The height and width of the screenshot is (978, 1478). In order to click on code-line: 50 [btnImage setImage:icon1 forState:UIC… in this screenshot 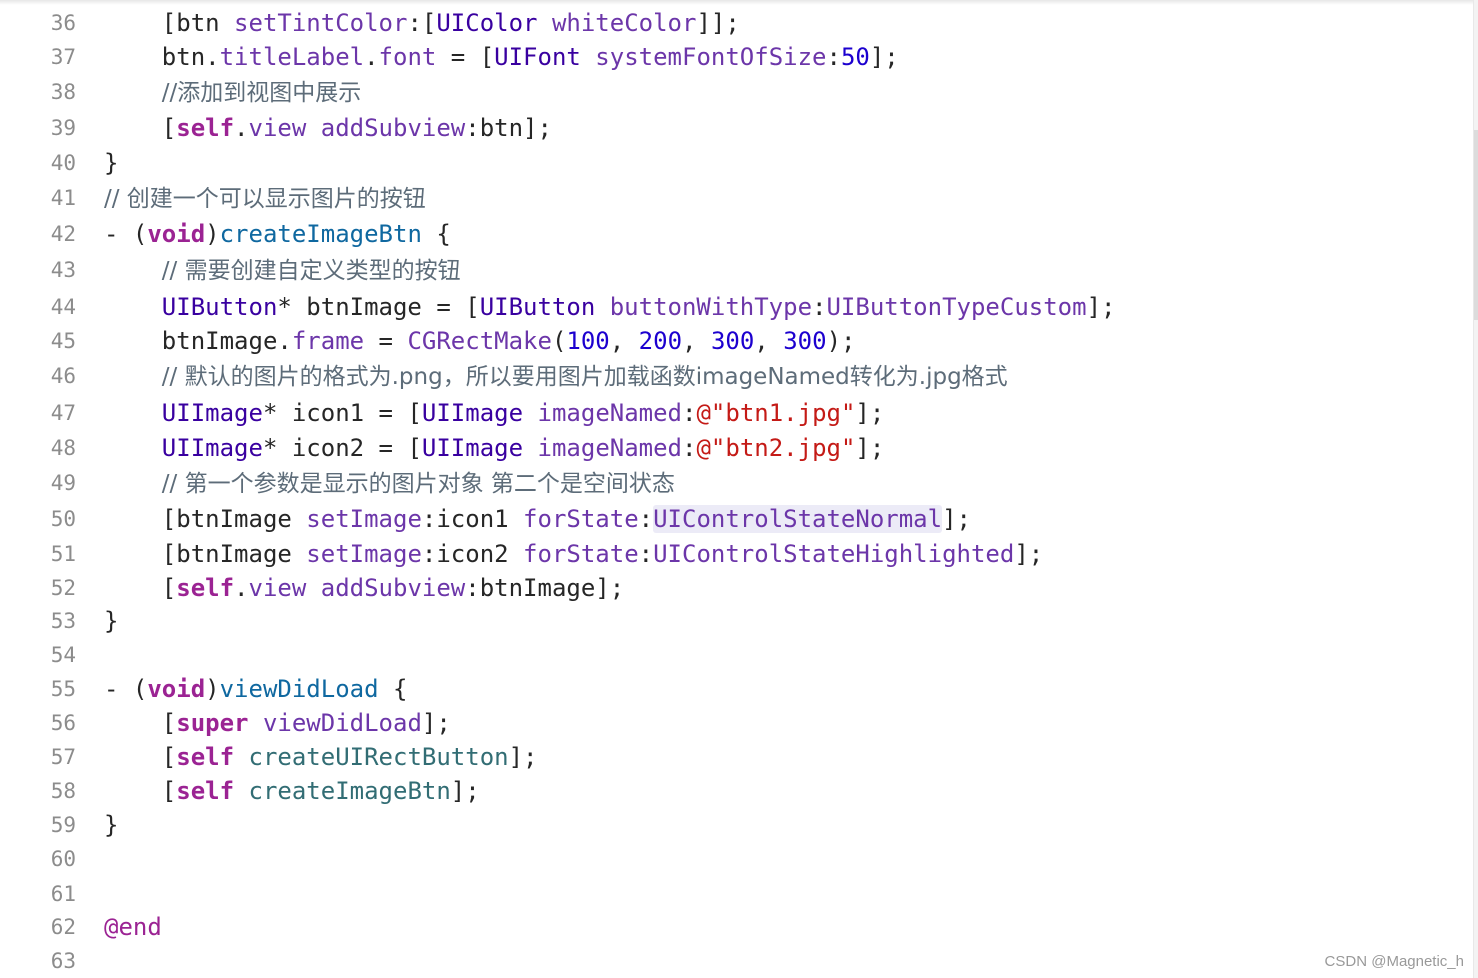, I will do `click(735, 519)`.